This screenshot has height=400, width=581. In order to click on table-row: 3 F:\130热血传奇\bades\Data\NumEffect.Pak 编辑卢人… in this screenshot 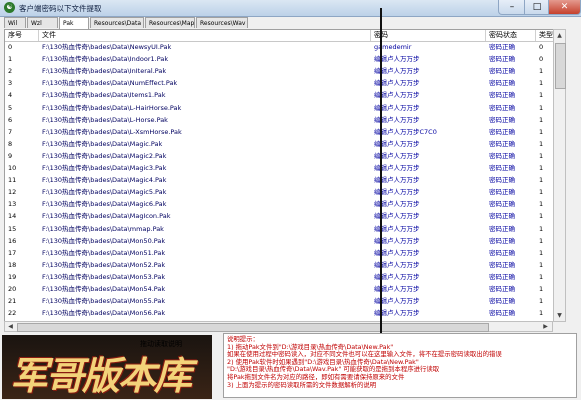, I will do `click(279, 83)`.